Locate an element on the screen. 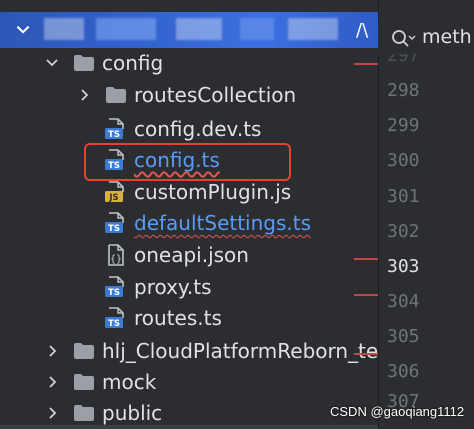 The height and width of the screenshot is (429, 474). tree-item-label: customPlugin.js is located at coordinates (213, 192).